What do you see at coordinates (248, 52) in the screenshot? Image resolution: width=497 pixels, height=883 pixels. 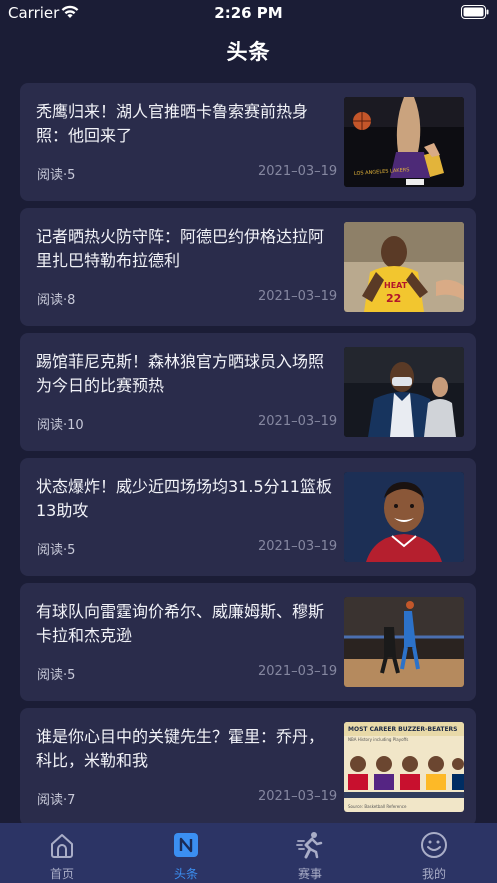 I see `page-title: 头条` at bounding box center [248, 52].